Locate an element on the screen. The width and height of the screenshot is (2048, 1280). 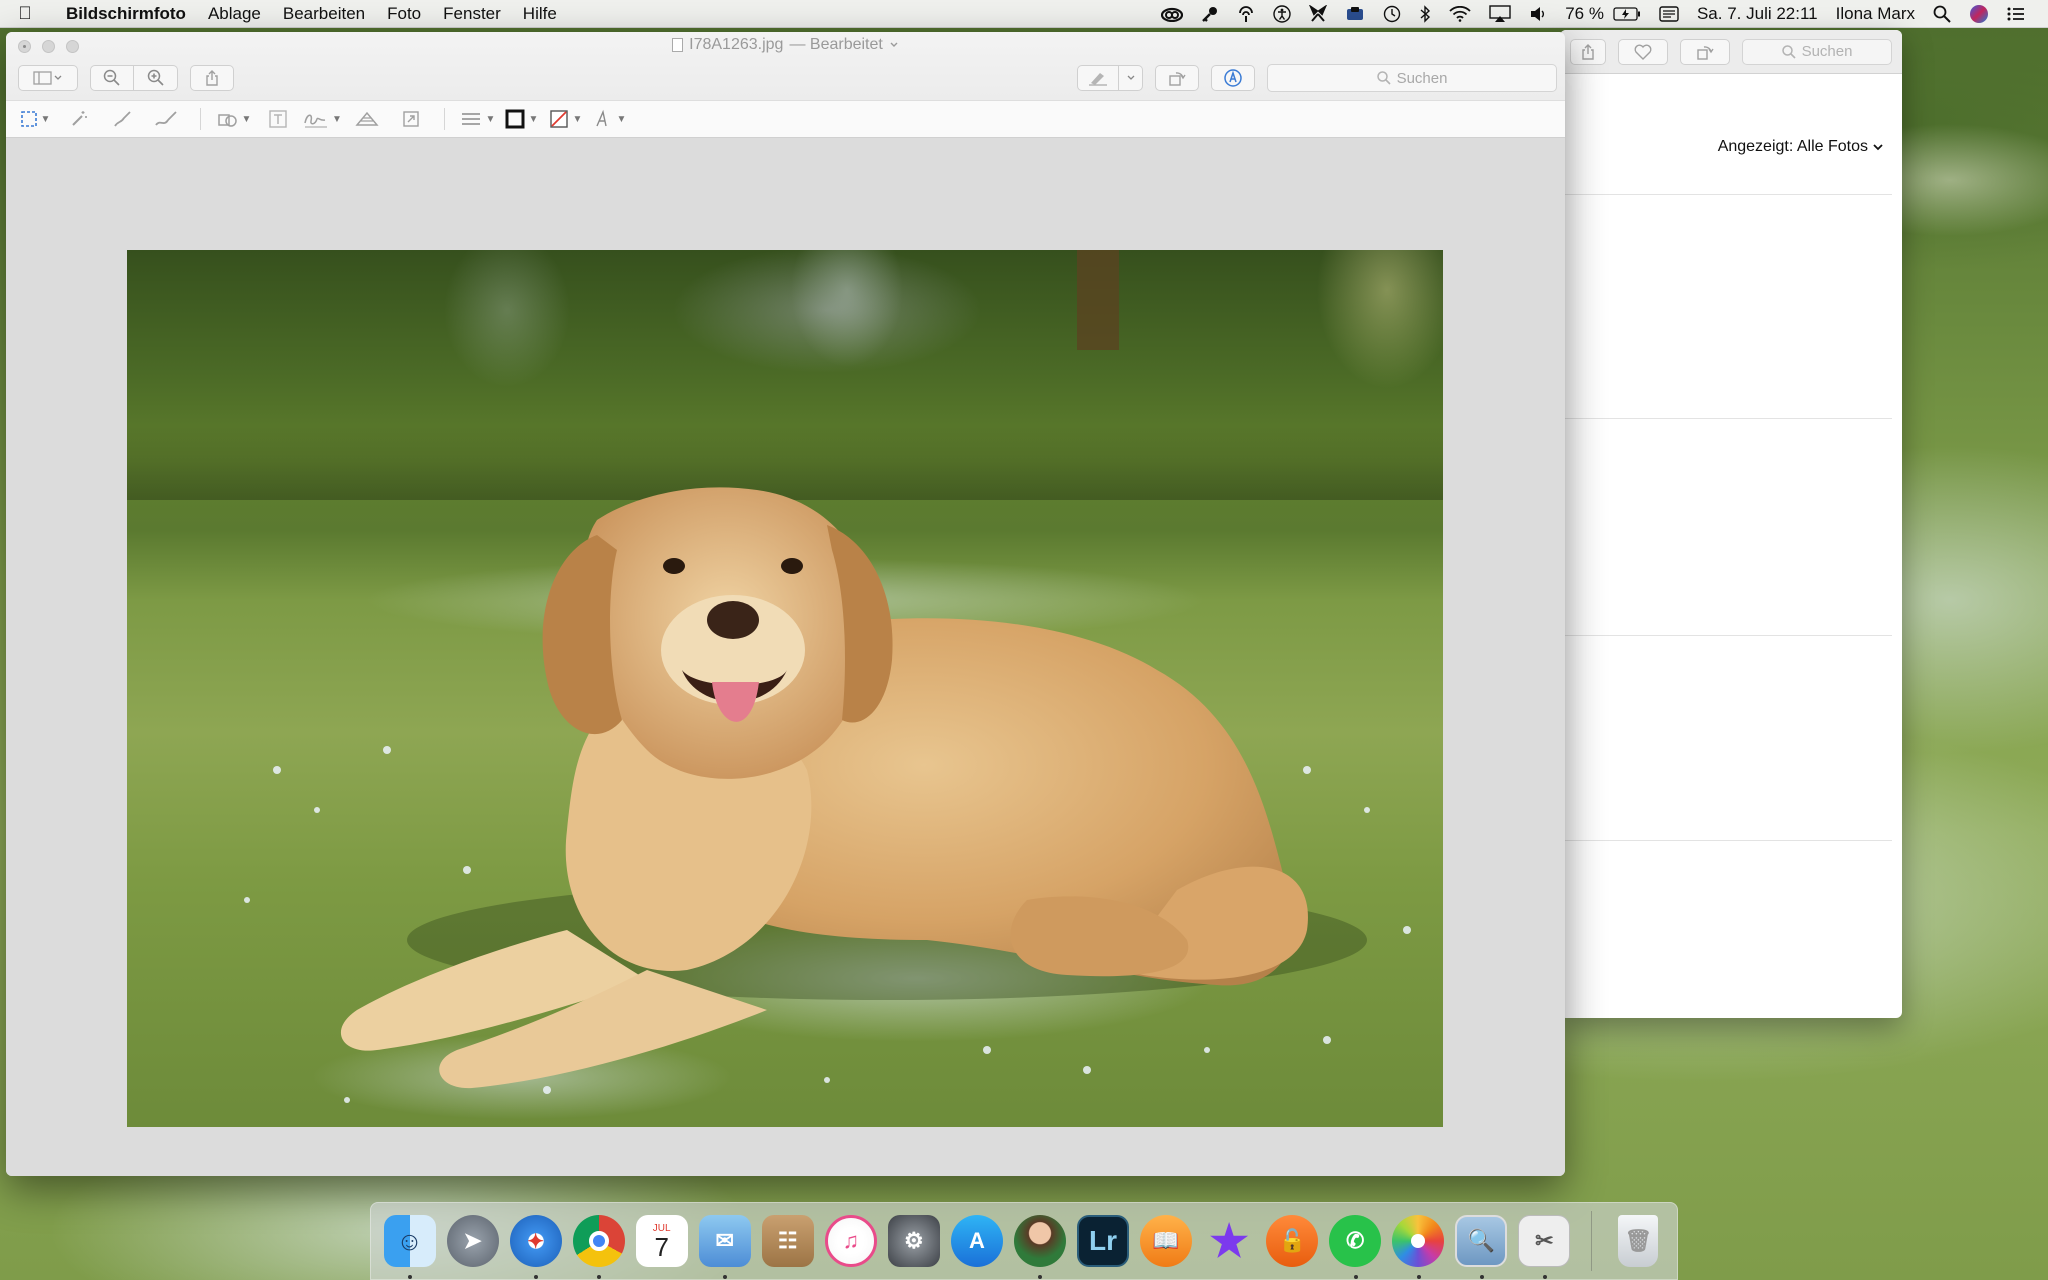
zoom-in-button is located at coordinates (156, 78).